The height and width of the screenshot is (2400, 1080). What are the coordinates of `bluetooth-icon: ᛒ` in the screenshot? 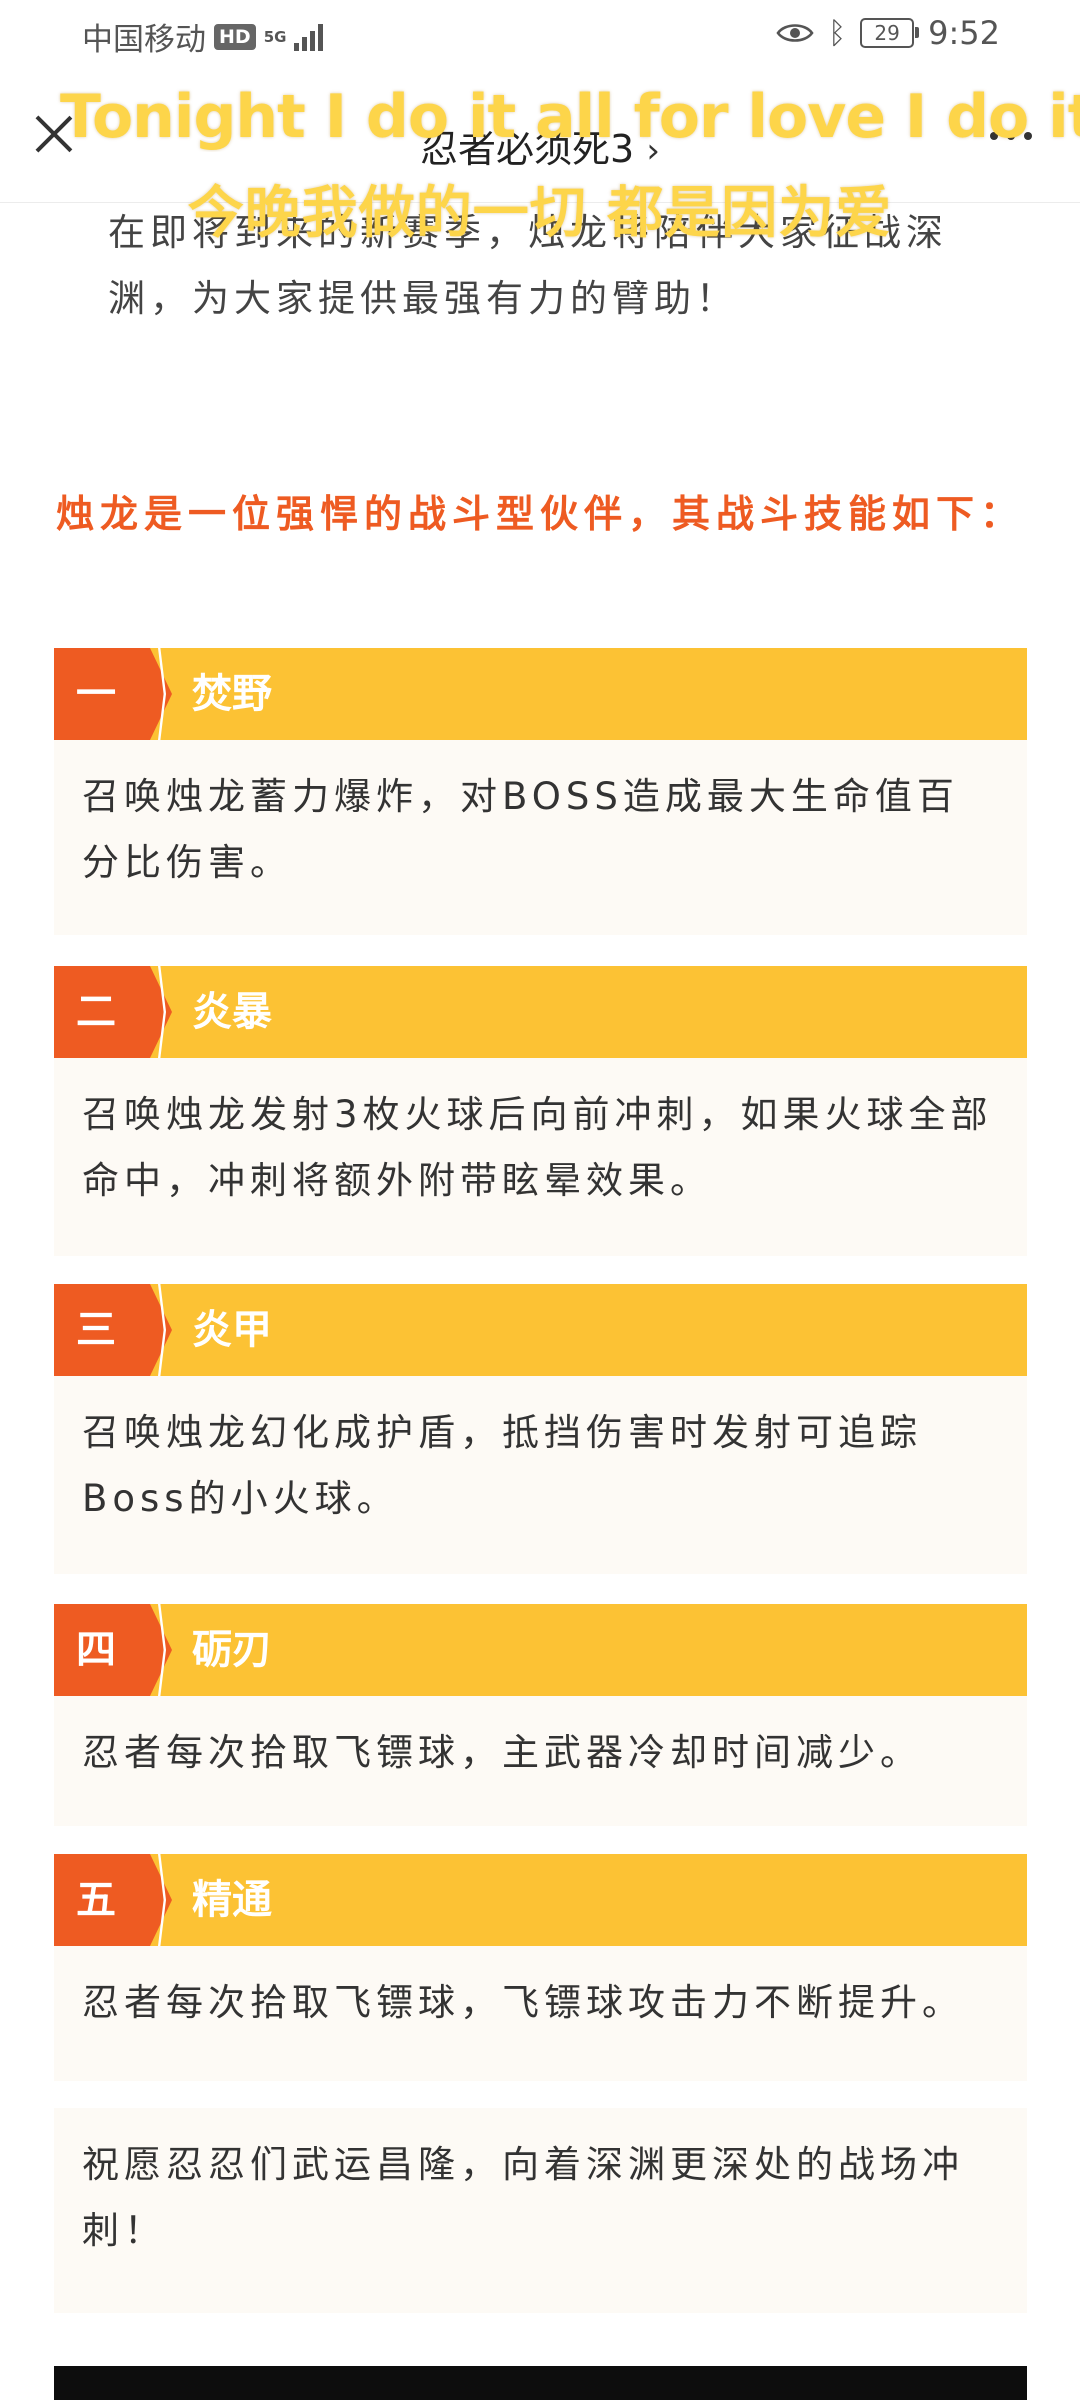 It's located at (837, 33).